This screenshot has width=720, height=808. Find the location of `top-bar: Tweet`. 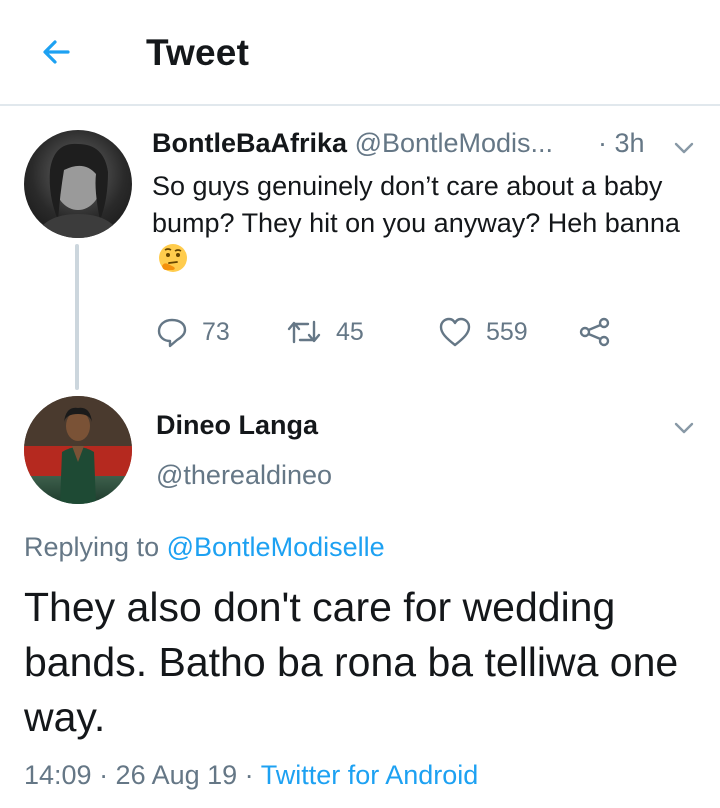

top-bar: Tweet is located at coordinates (360, 53).